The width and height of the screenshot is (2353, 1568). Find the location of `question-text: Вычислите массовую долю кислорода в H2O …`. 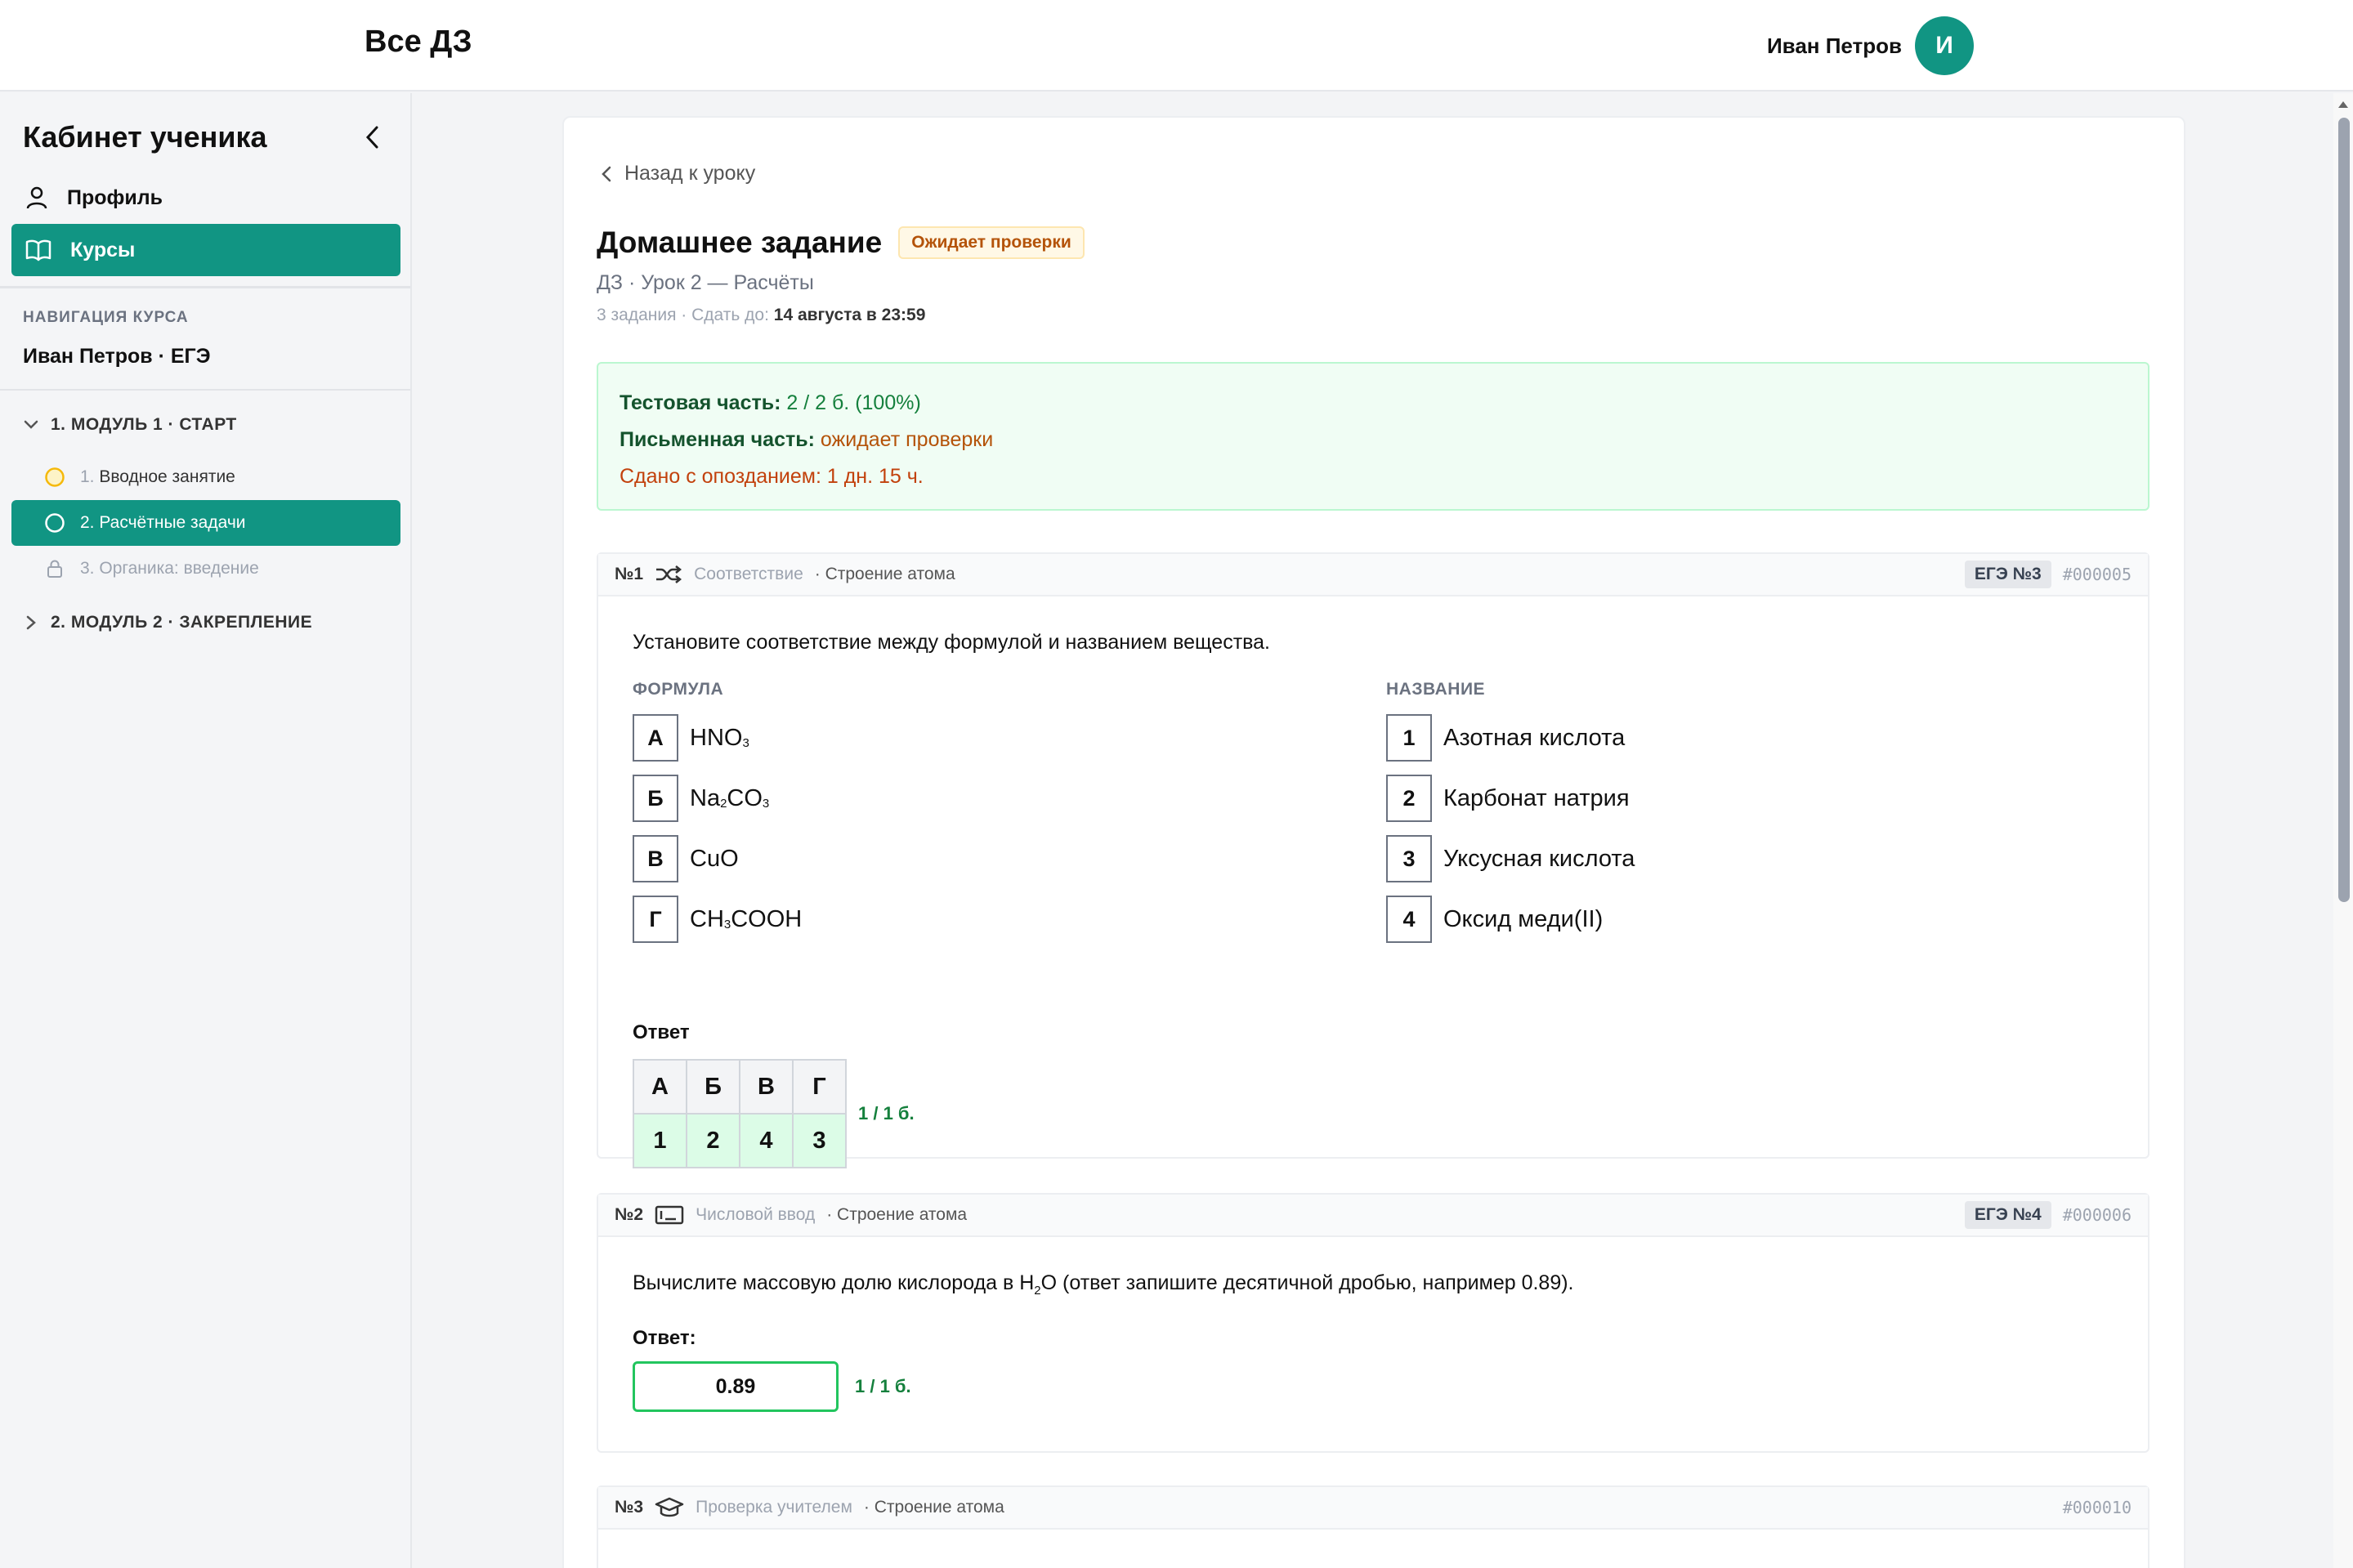

question-text: Вычислите массовую долю кислорода в H2O … is located at coordinates (1103, 1284).